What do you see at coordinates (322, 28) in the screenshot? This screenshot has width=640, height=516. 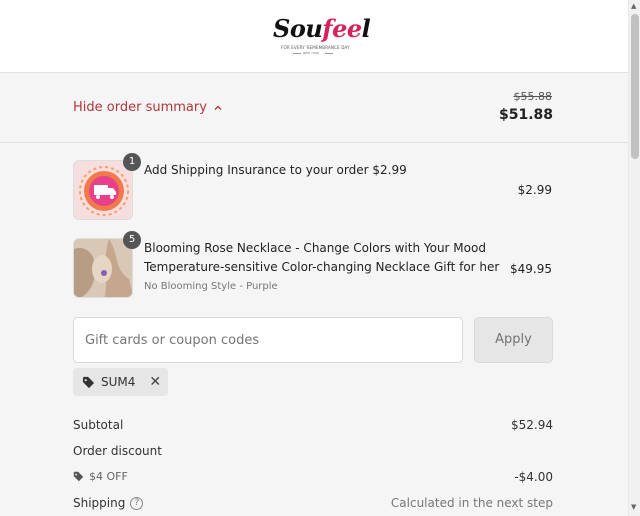 I see `logo-wordmark: Soufeel` at bounding box center [322, 28].